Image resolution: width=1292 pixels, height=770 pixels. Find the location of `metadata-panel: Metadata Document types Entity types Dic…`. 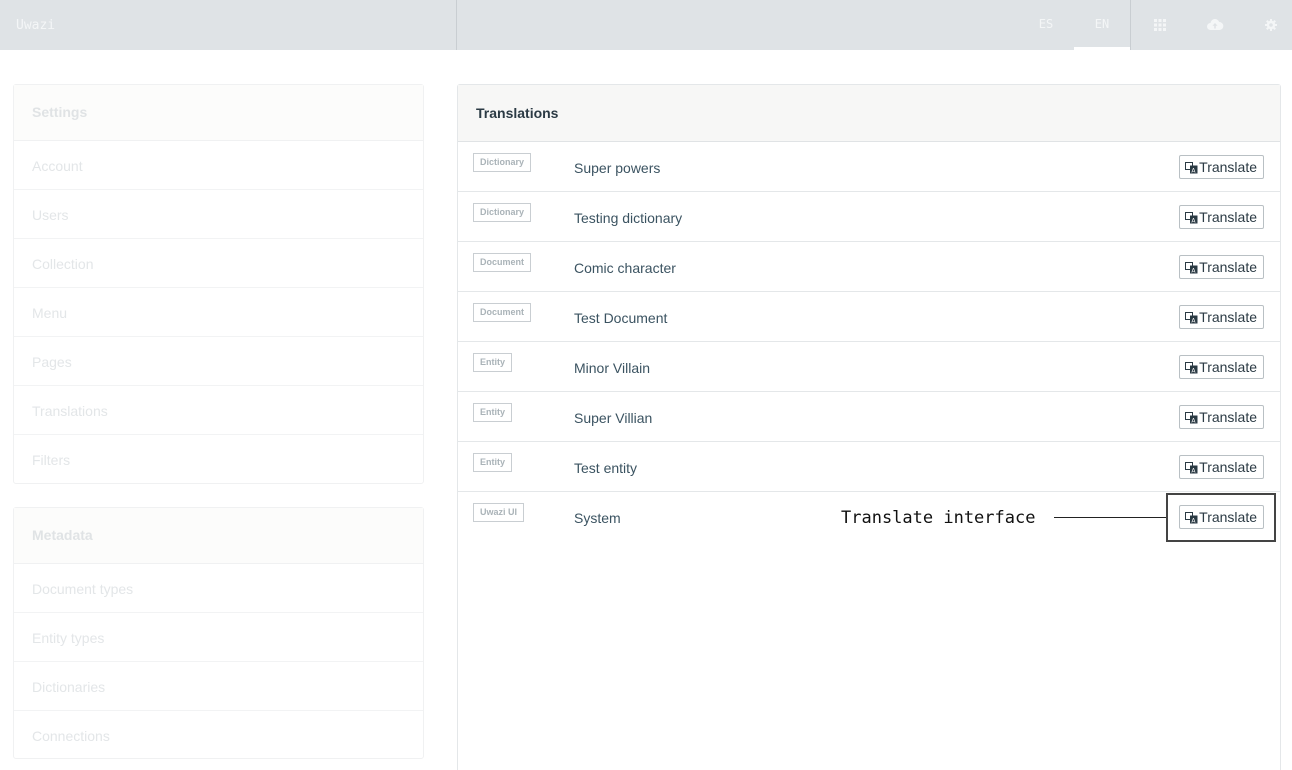

metadata-panel: Metadata Document types Entity types Dic… is located at coordinates (218, 633).